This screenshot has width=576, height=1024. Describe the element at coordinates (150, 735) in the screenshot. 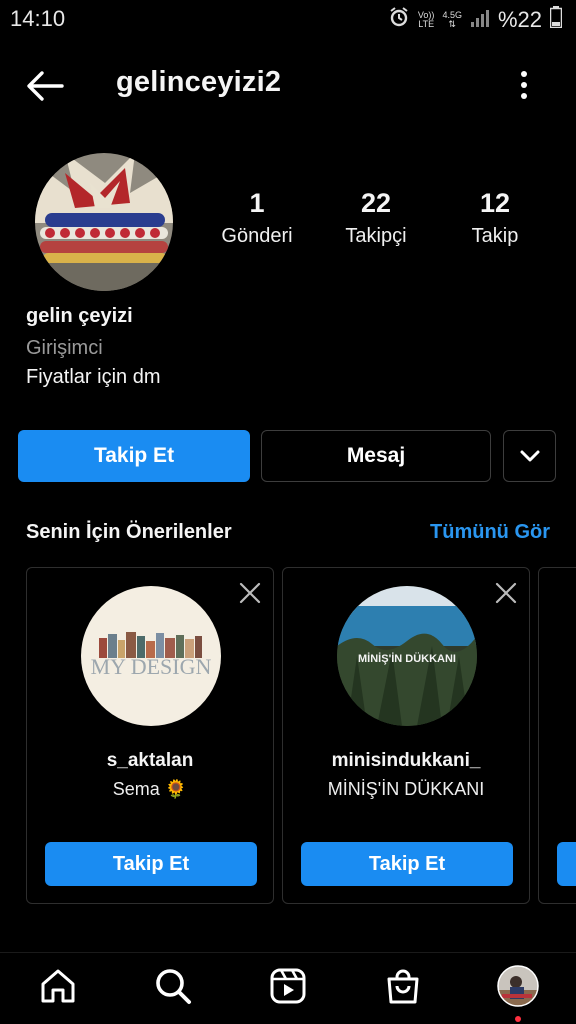

I see `suggestion-card: MY DESIGN s_aktalan Sema 🌻 Takip Et` at that location.